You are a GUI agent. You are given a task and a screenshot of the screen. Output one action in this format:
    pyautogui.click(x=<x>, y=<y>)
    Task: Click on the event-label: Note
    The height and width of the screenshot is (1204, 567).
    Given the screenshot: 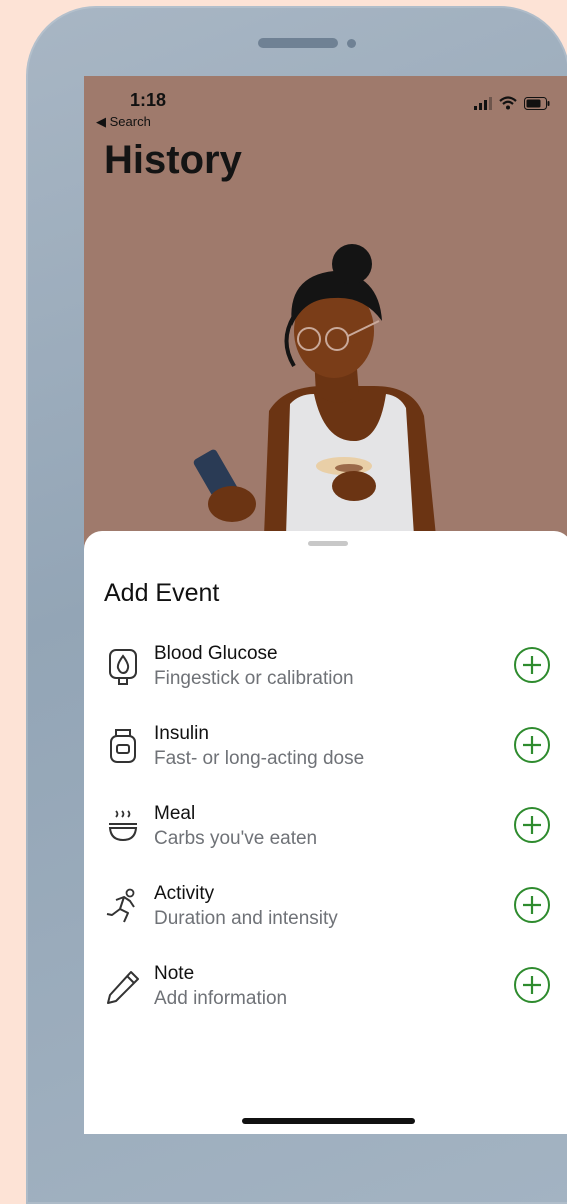 What is the action you would take?
    pyautogui.click(x=174, y=973)
    